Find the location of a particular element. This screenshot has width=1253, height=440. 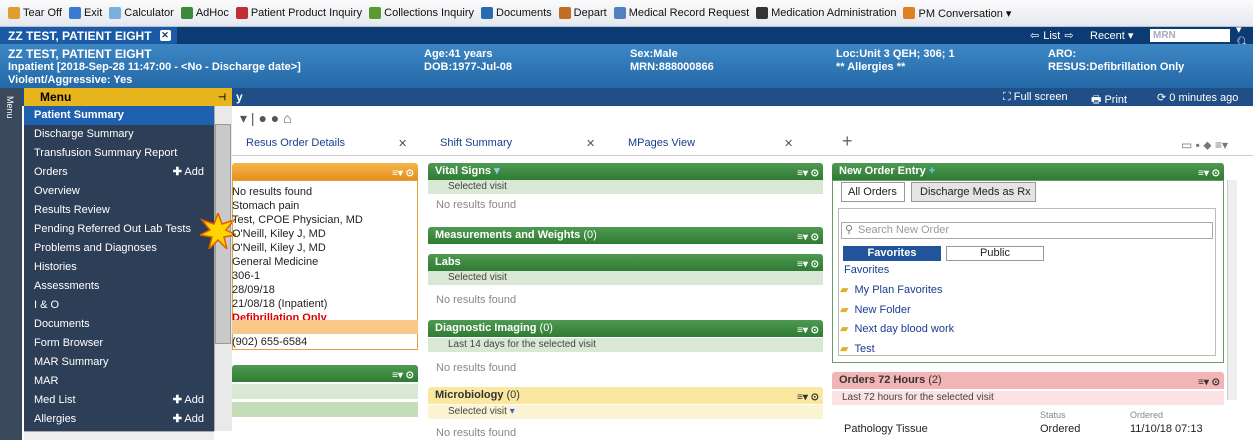

patient-tab: ZZ TEST, PATIENT EIGHT ✕ is located at coordinates (88, 35).